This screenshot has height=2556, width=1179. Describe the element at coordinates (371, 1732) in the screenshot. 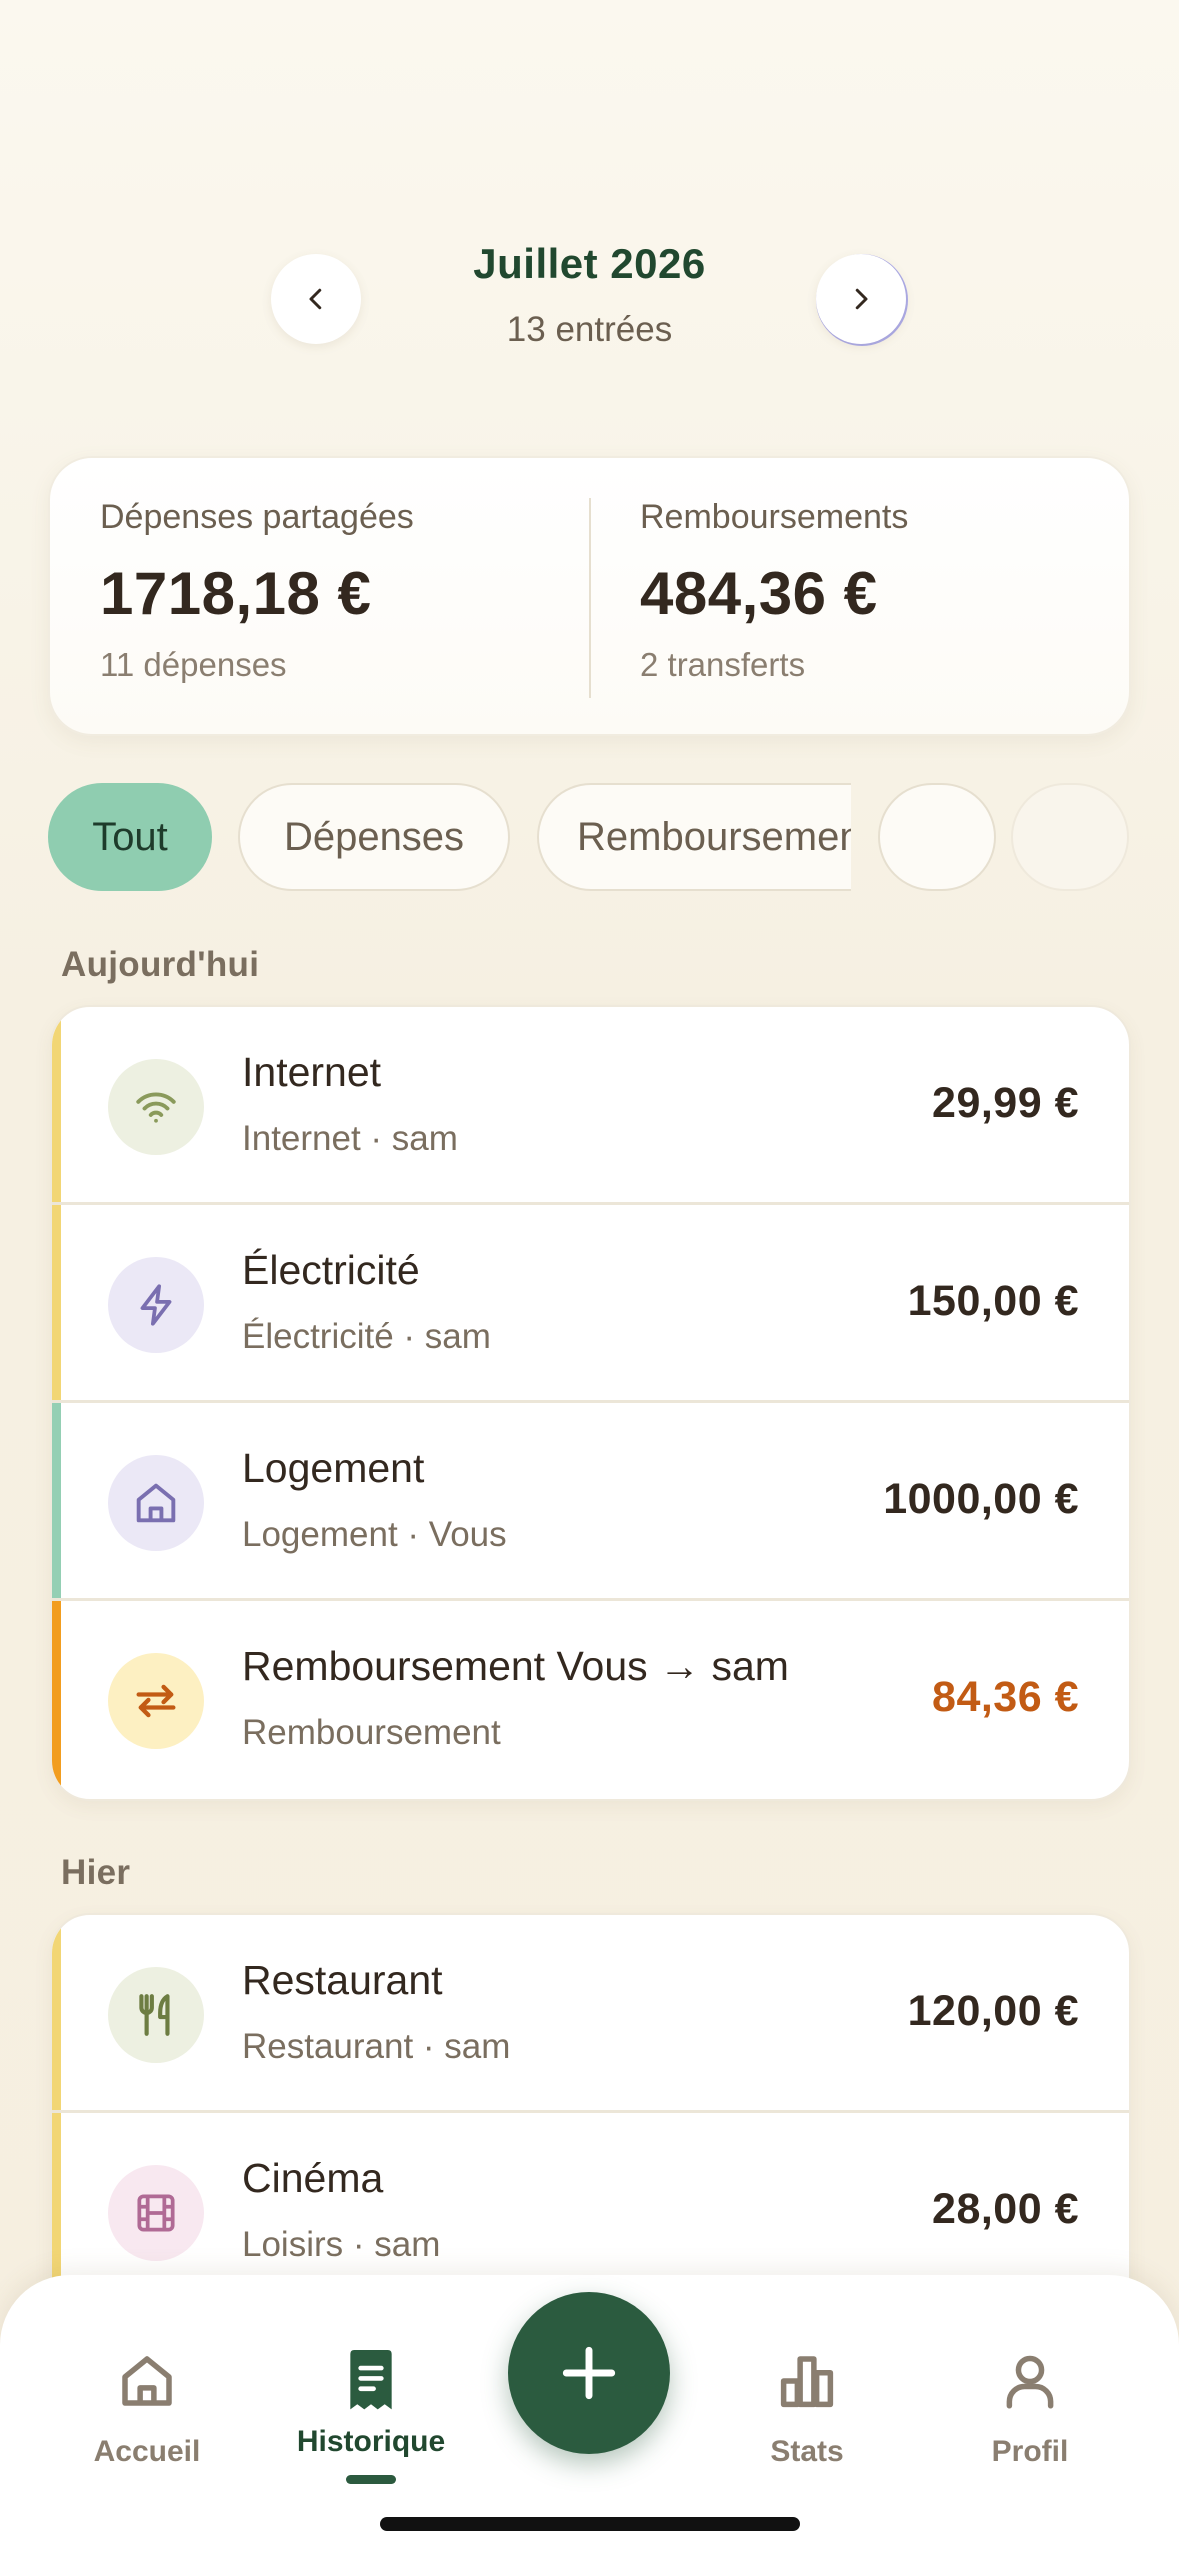

I see `transaction-subtitle: Remboursement` at that location.